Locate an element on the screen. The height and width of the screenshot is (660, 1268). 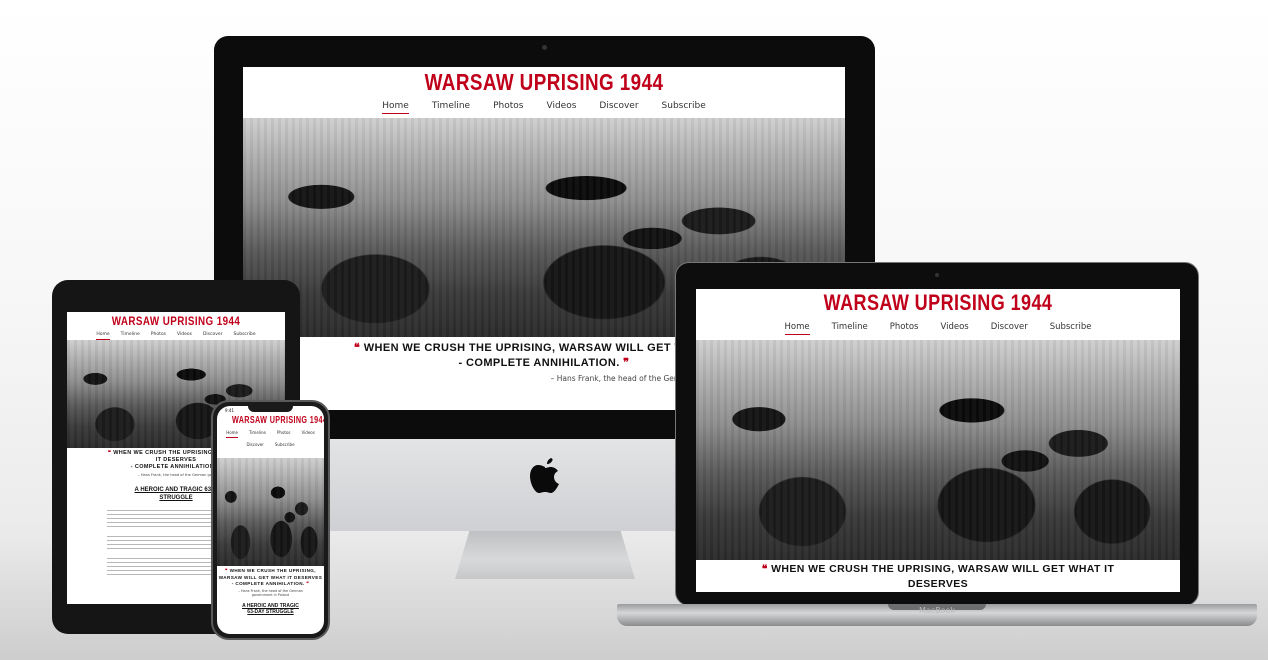
hero-quote-line3: - complete annihilation. ❞ is located at coordinates (270, 583).